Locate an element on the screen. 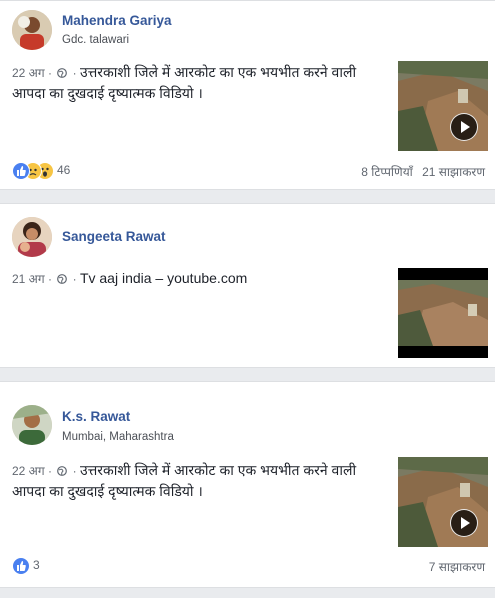  shares-count: 21 साझाकरण is located at coordinates (453, 172).